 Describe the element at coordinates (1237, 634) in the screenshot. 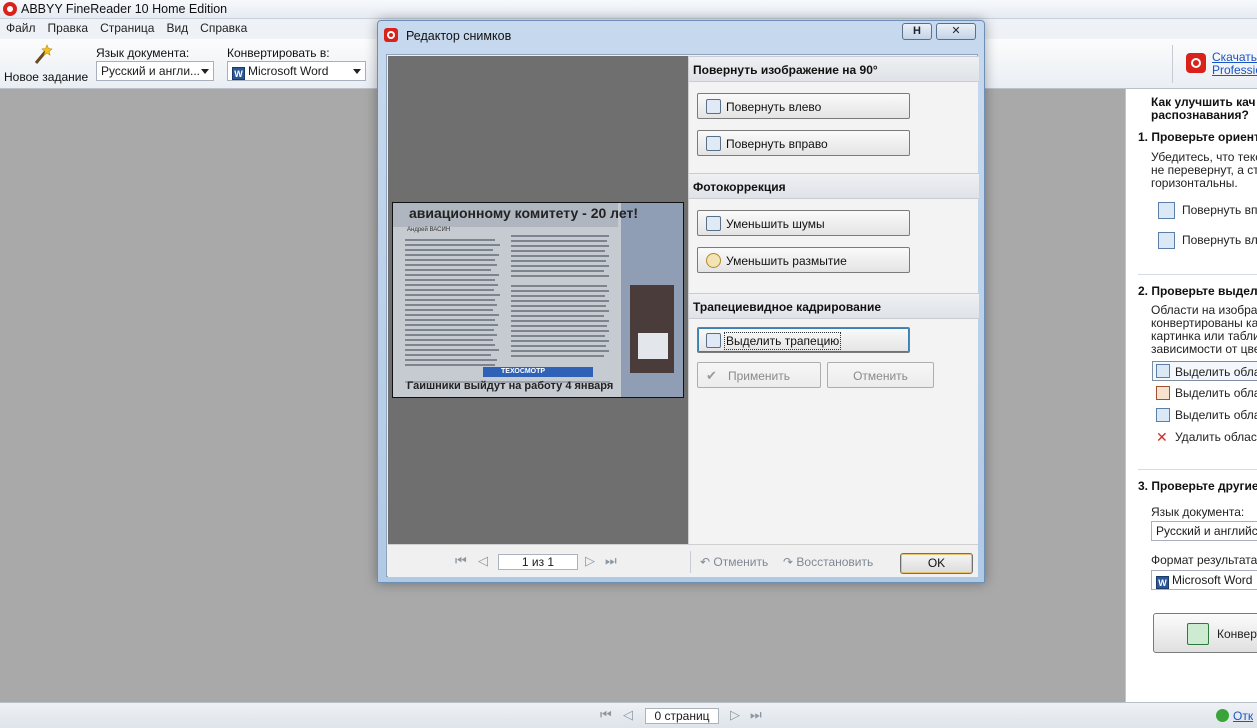

I see `convert-label: Конверт` at that location.